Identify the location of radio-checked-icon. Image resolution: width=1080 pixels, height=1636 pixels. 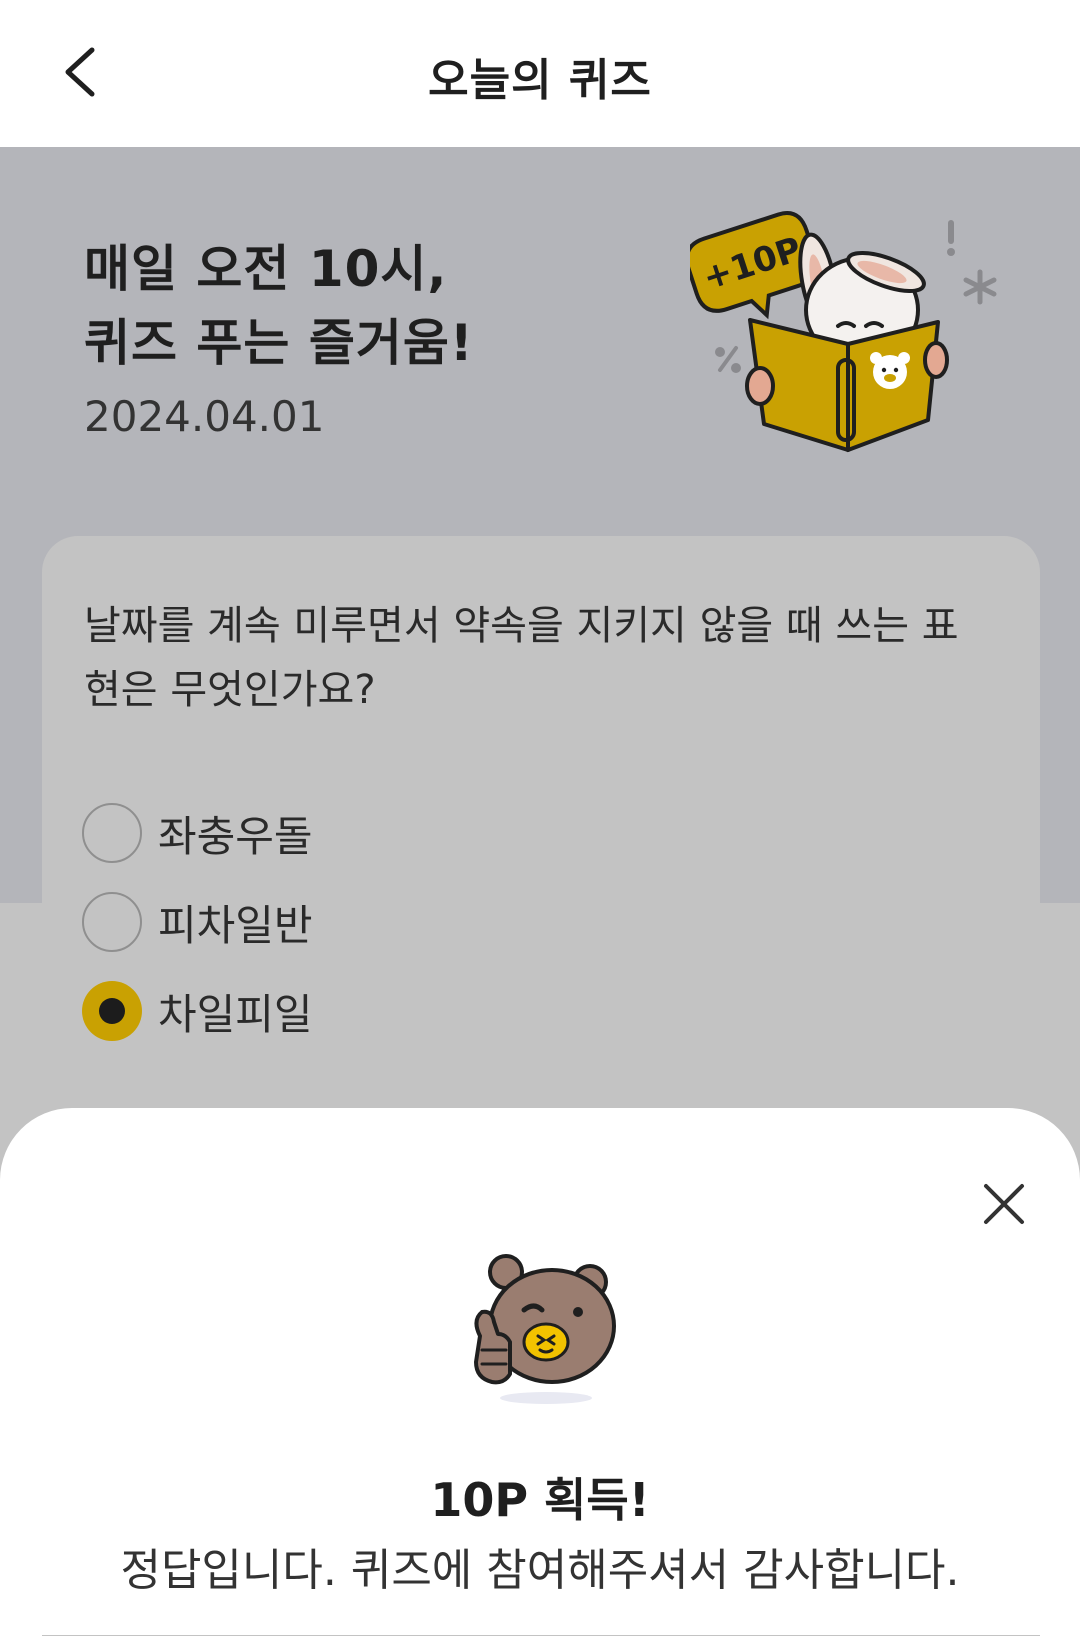
(112, 1011).